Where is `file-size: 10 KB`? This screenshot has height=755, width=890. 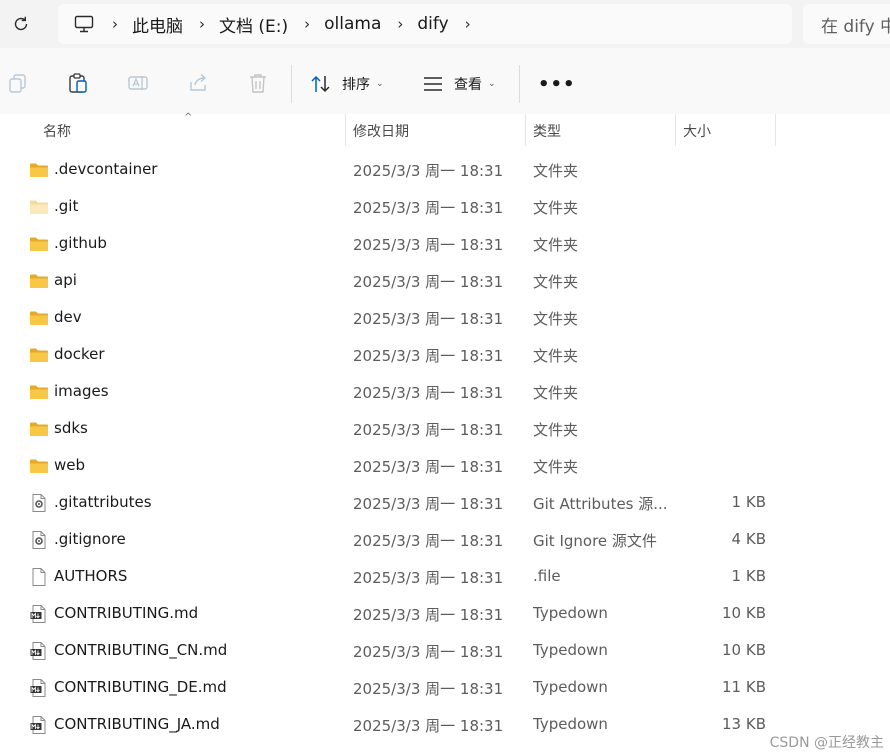 file-size: 10 KB is located at coordinates (744, 650).